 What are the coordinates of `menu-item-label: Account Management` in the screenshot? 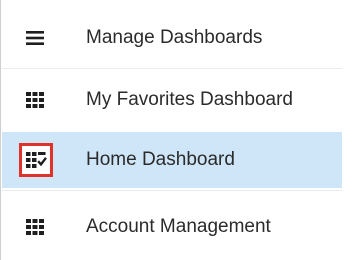 It's located at (178, 226).